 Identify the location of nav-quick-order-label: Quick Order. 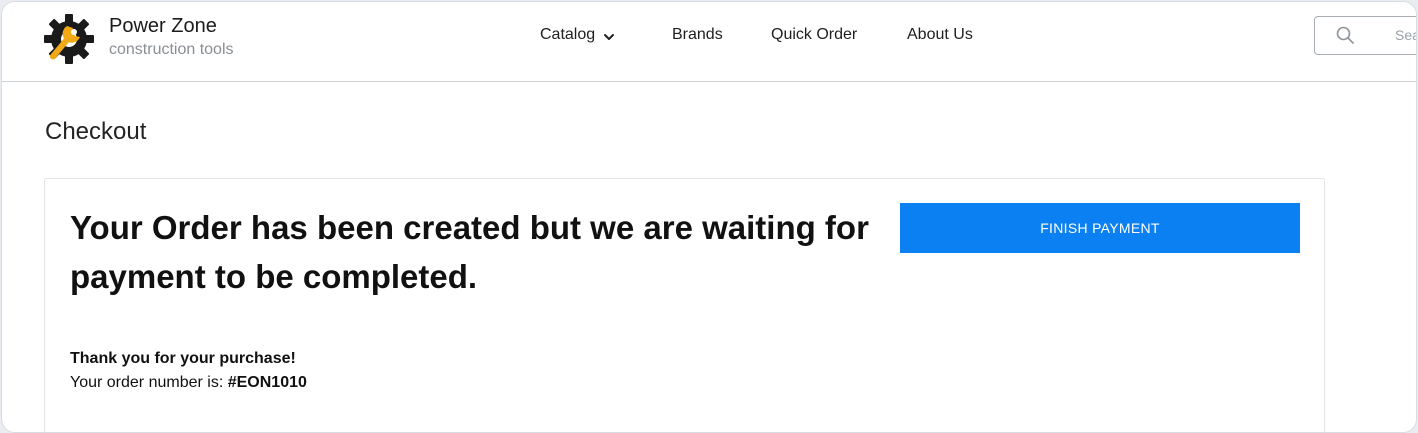
(814, 34).